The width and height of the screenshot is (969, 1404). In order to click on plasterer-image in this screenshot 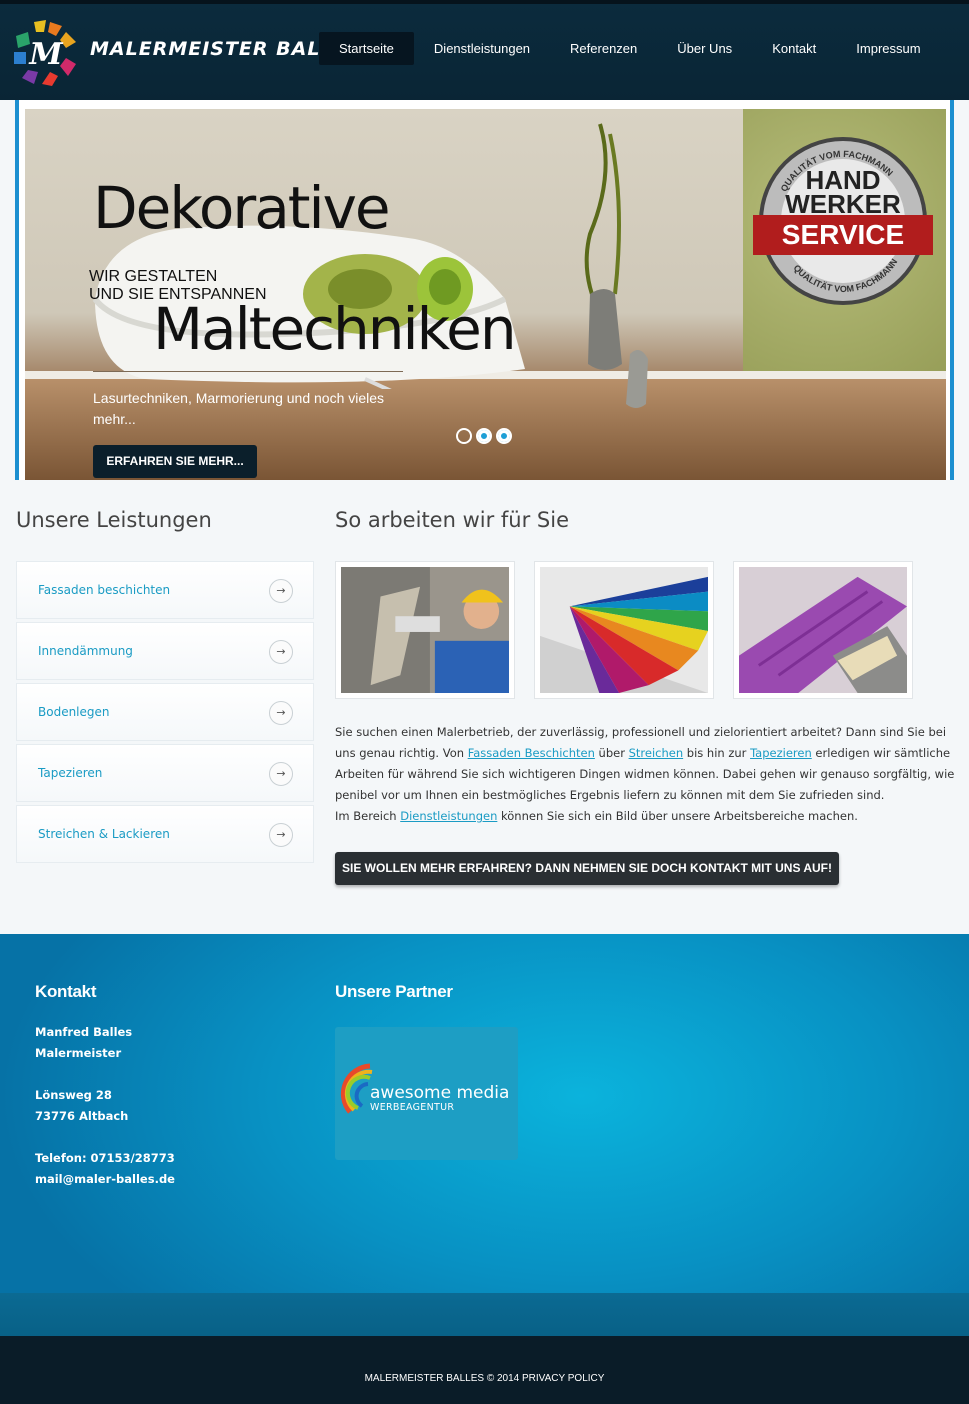, I will do `click(425, 630)`.